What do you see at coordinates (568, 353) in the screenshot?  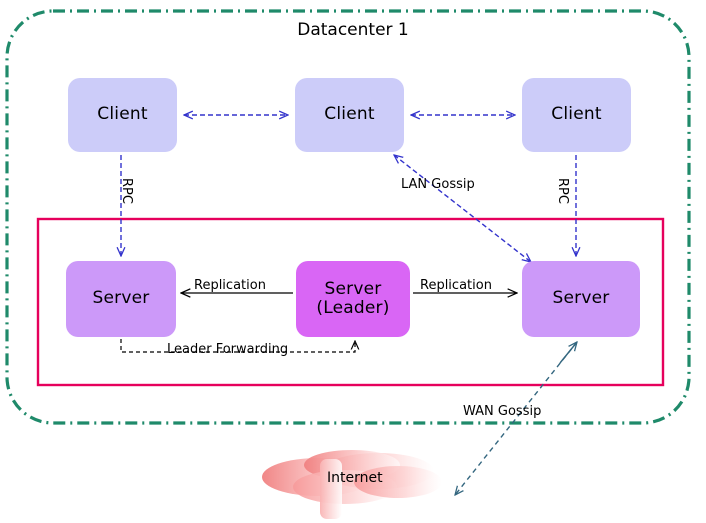 I see `connector-wan-gossip-head-a` at bounding box center [568, 353].